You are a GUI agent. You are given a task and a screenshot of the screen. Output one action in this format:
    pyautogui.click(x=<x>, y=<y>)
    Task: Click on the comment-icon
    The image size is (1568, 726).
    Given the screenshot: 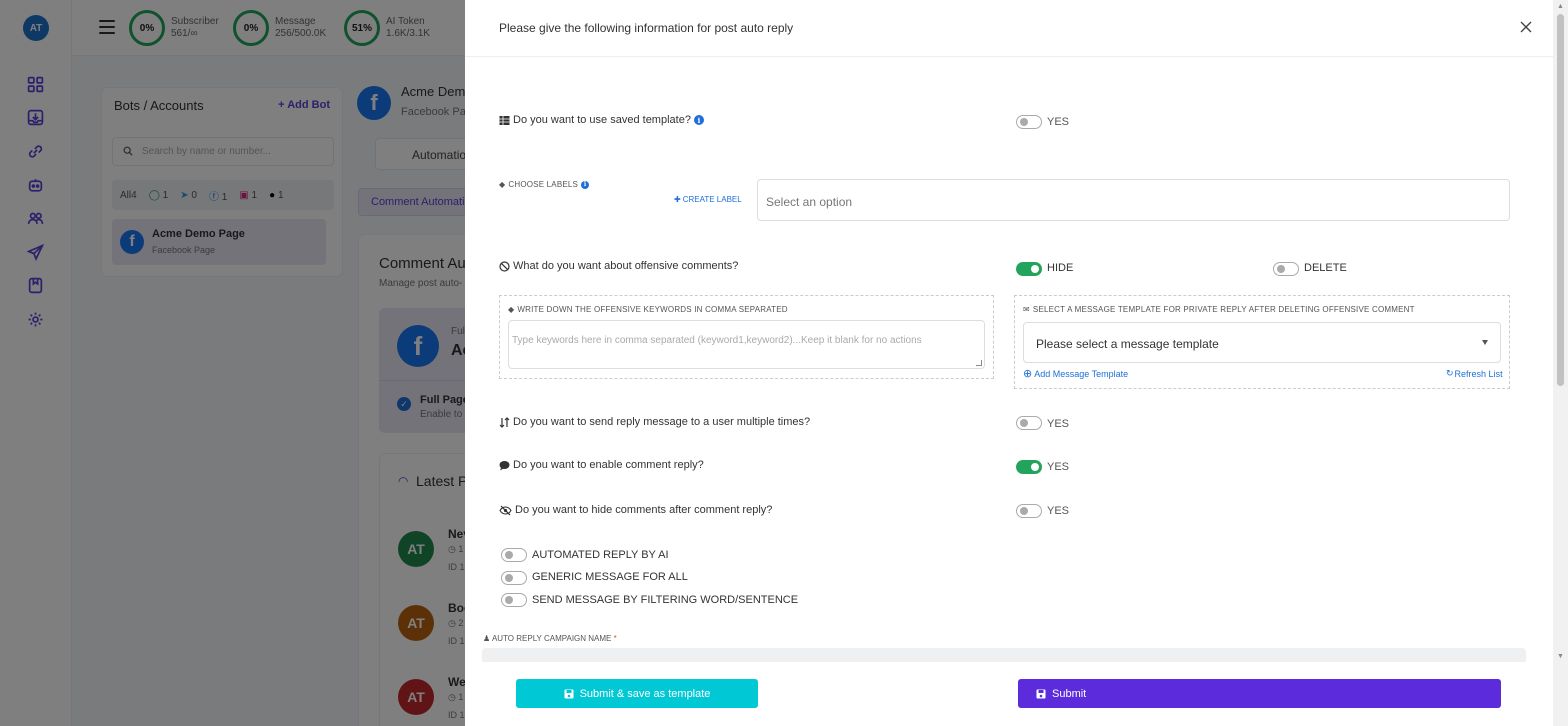 What is the action you would take?
    pyautogui.click(x=504, y=465)
    